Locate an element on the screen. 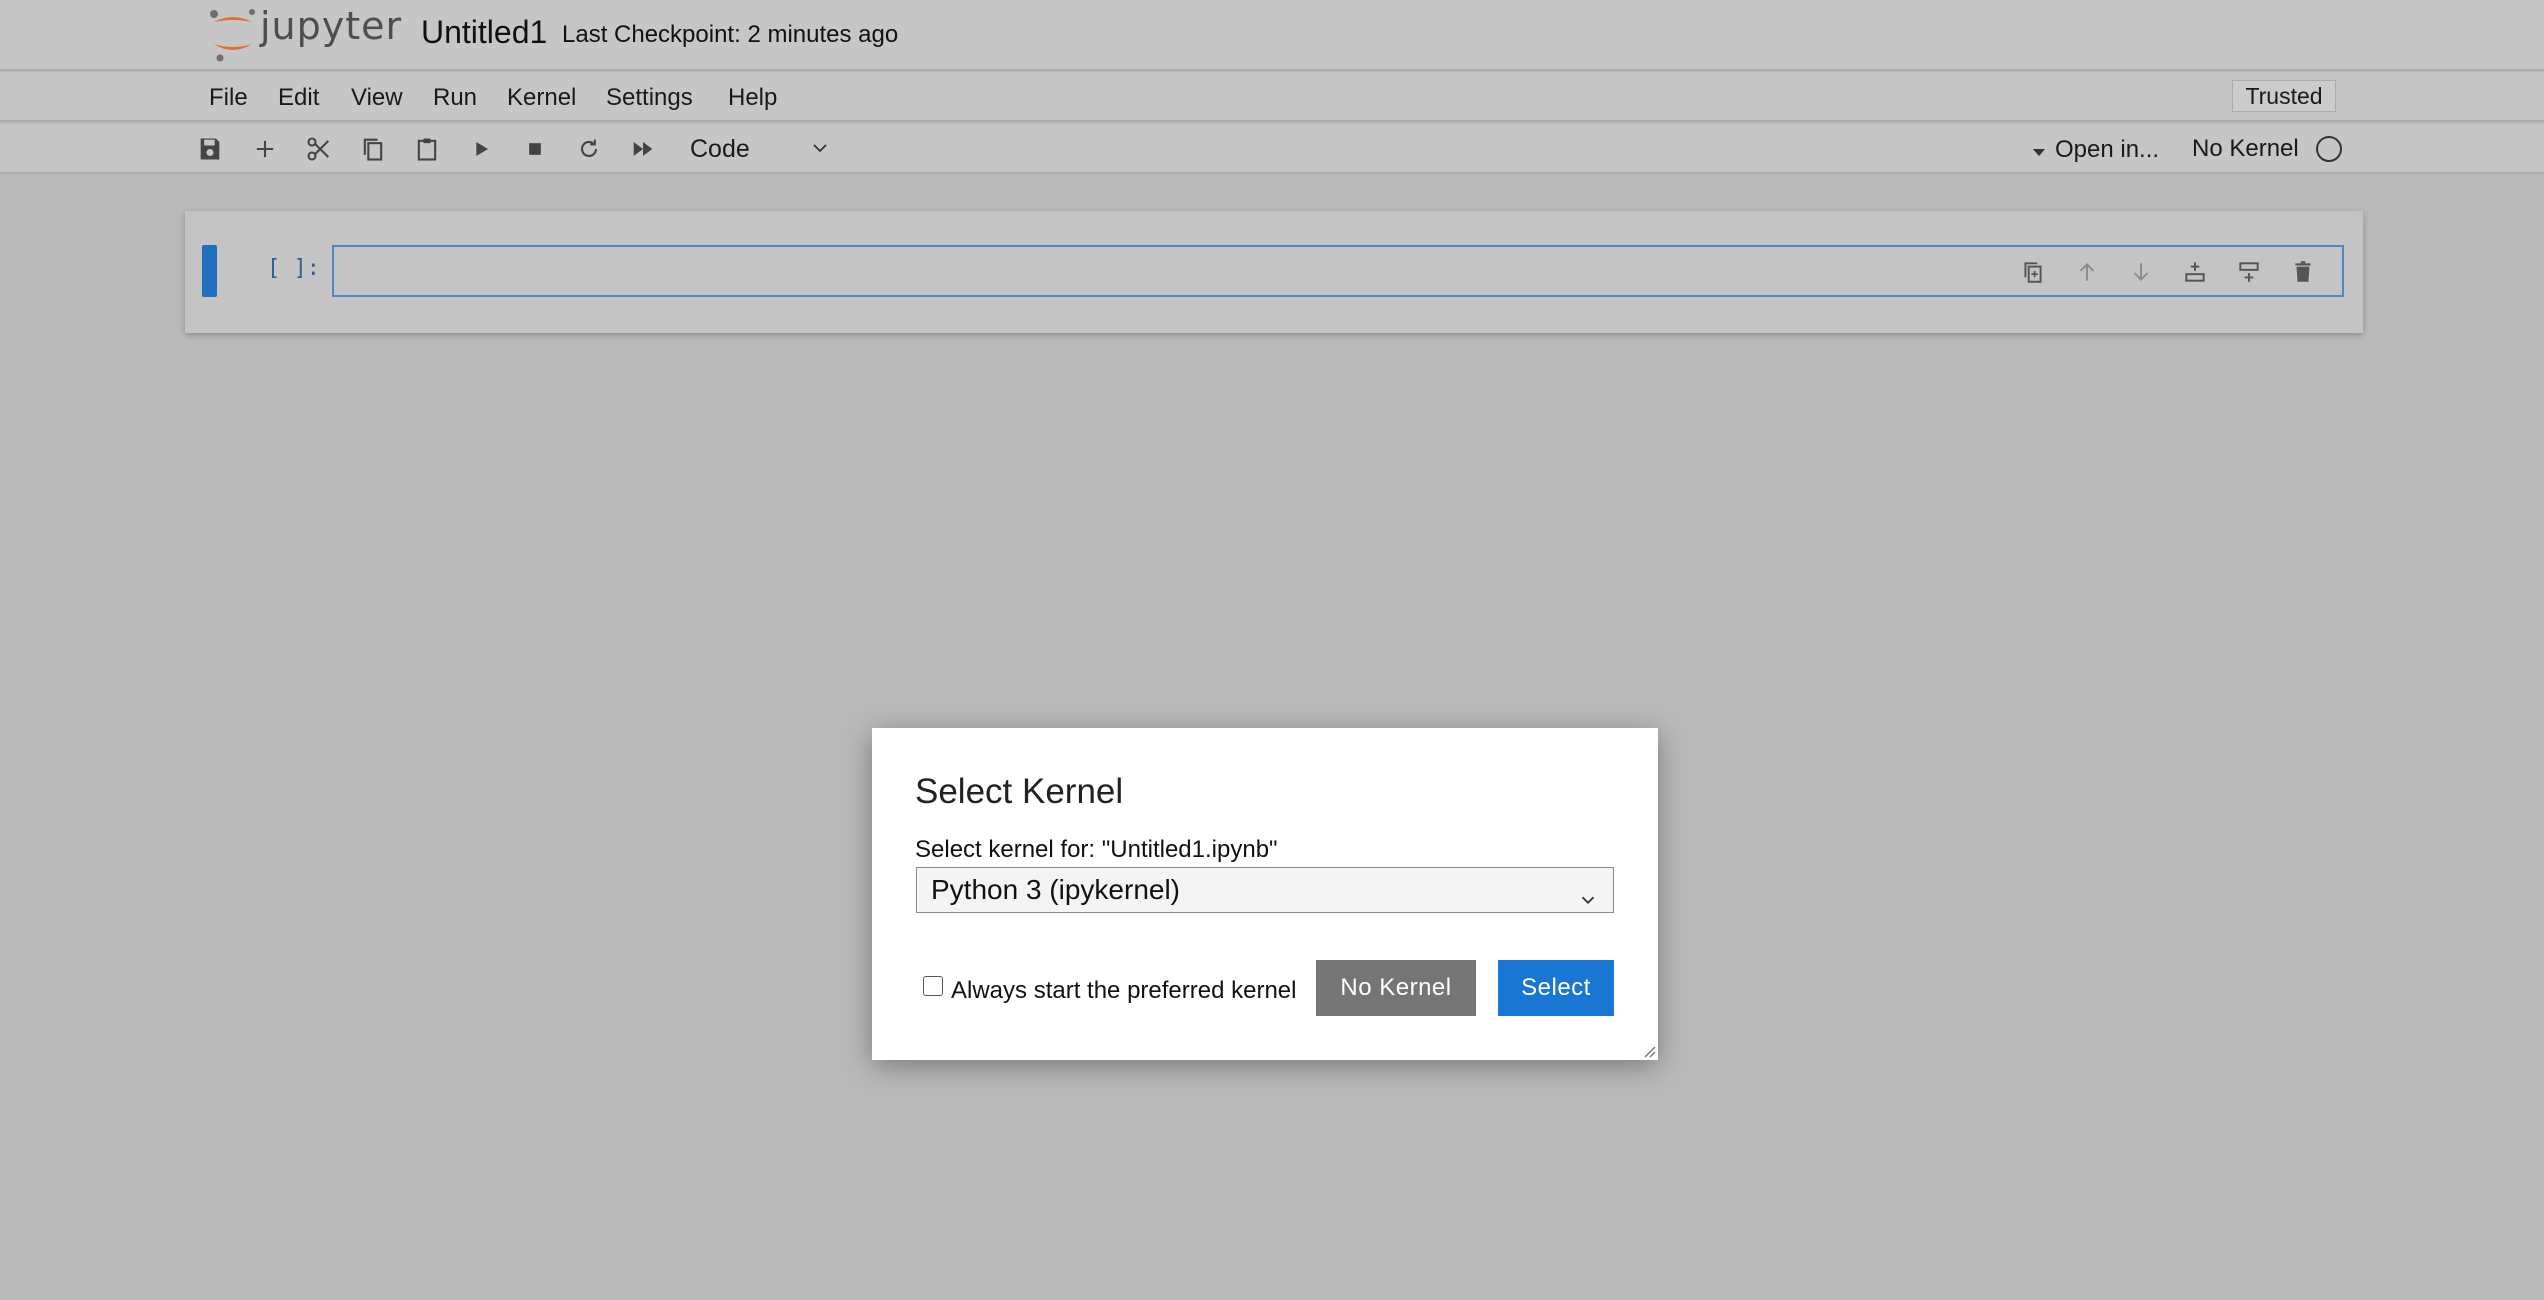 This screenshot has width=2544, height=1300. run-icon is located at coordinates (481, 149).